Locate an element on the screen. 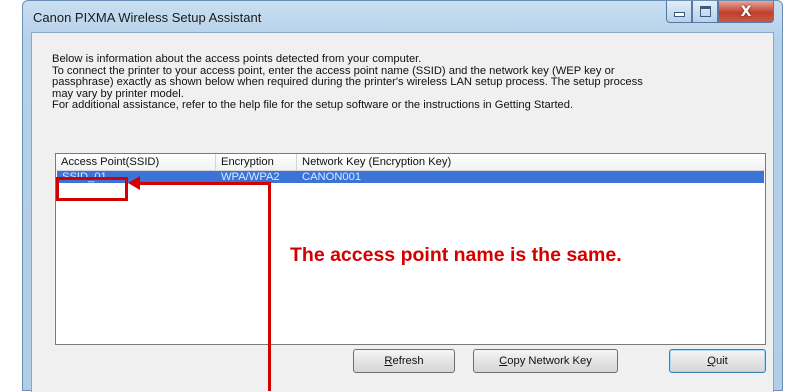 The image size is (790, 392). quit-button: Quit is located at coordinates (717, 361).